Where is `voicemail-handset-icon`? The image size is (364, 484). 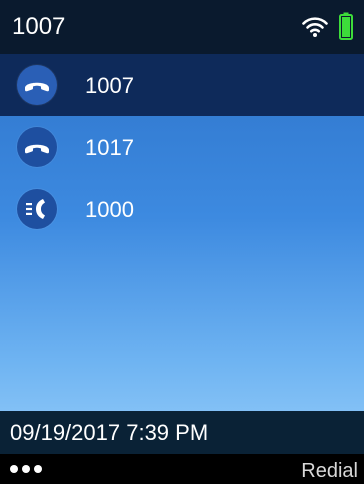 voicemail-handset-icon is located at coordinates (37, 209).